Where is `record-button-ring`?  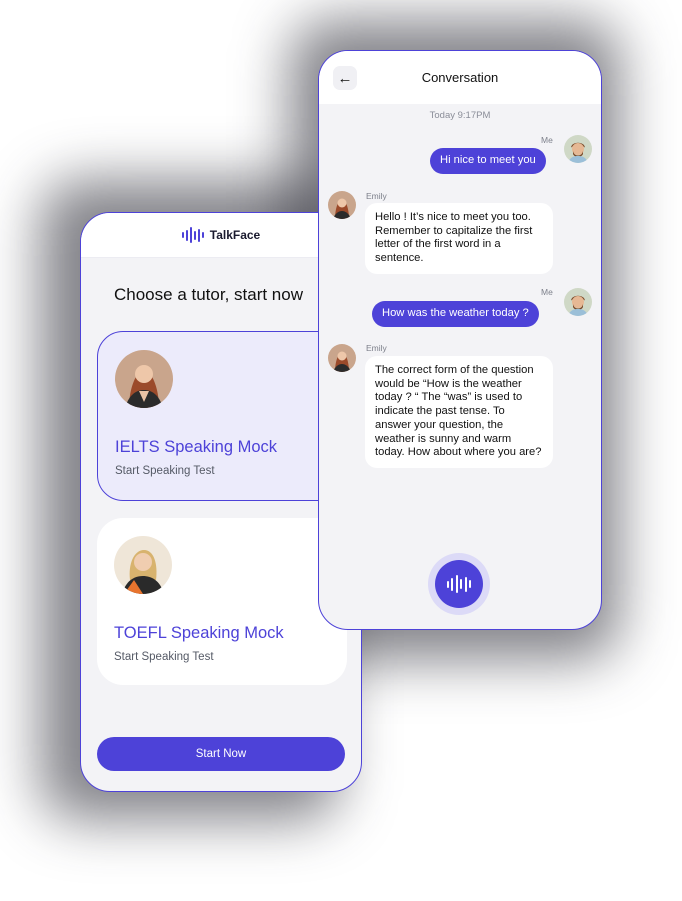 record-button-ring is located at coordinates (459, 584).